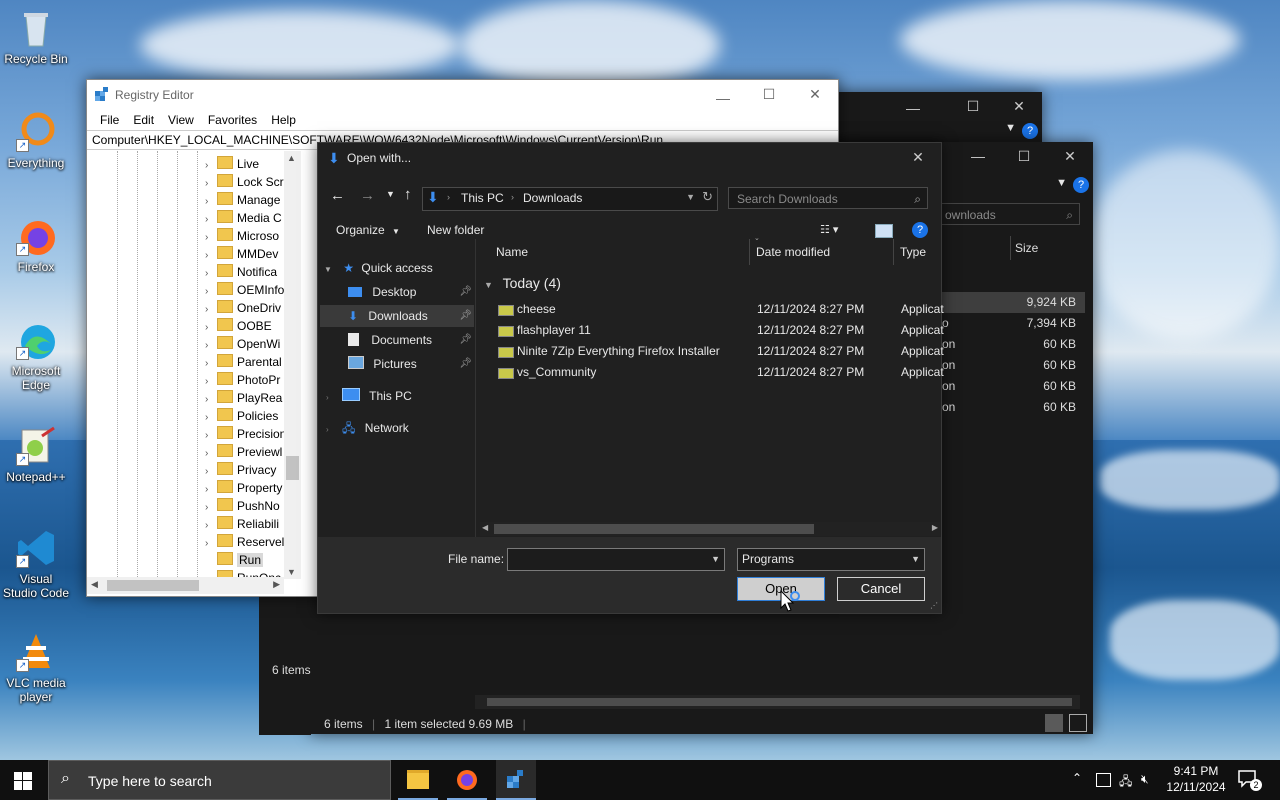  Describe the element at coordinates (369, 396) in the screenshot. I see `nav-this-pc: › This PC` at that location.